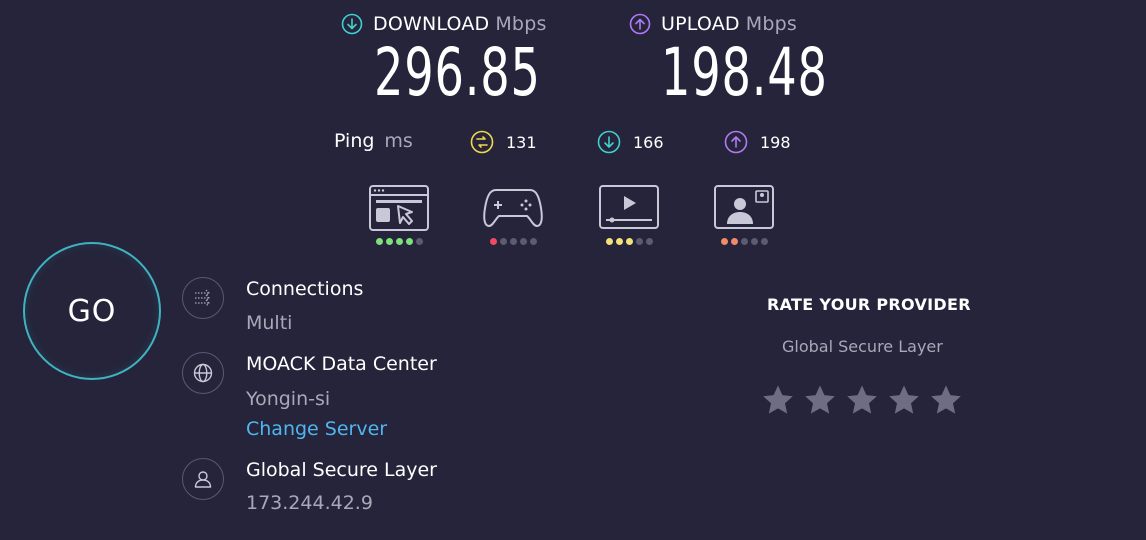 The height and width of the screenshot is (540, 1146). What do you see at coordinates (648, 142) in the screenshot?
I see `ping-download-value: 166` at bounding box center [648, 142].